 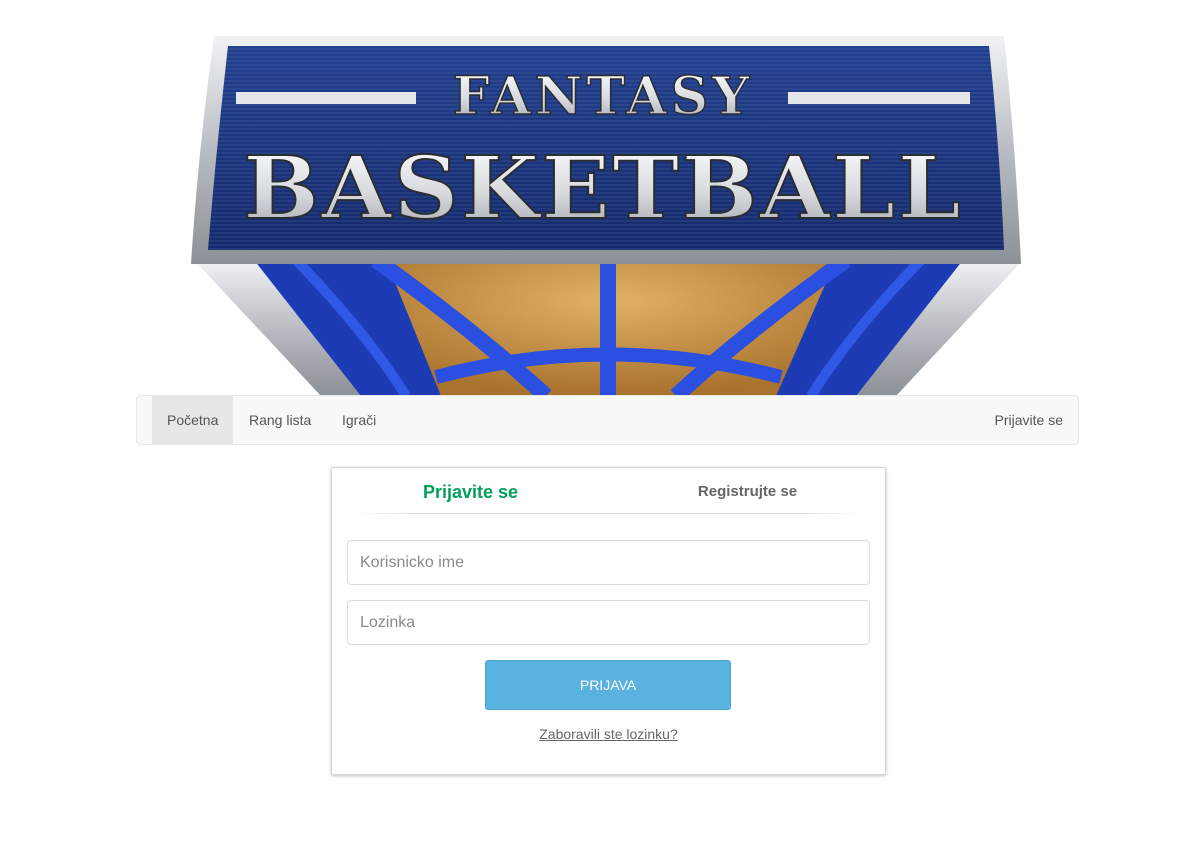 I want to click on nav-login-link: Prijavite se, so click(x=1029, y=420).